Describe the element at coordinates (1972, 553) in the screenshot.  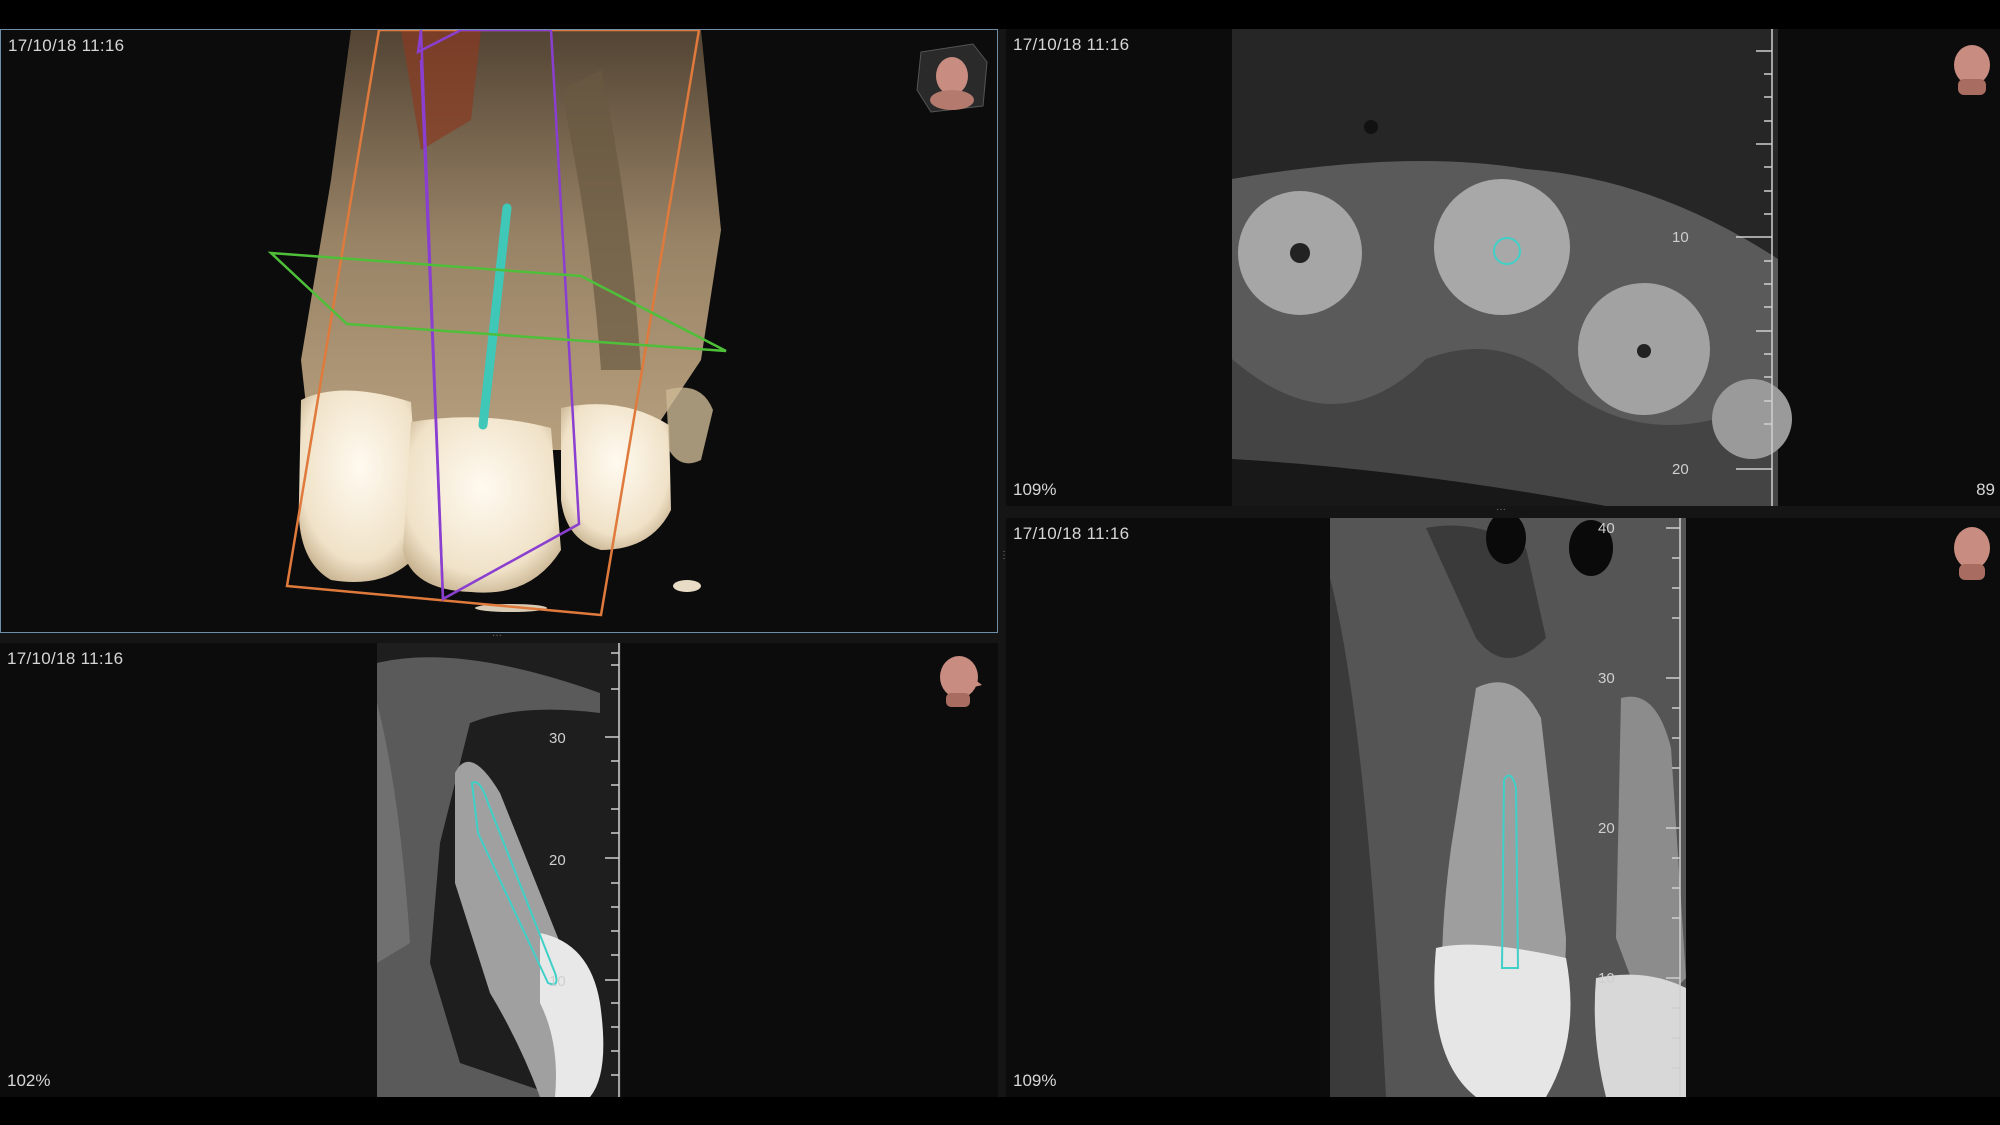
I see `head-back-icon` at that location.